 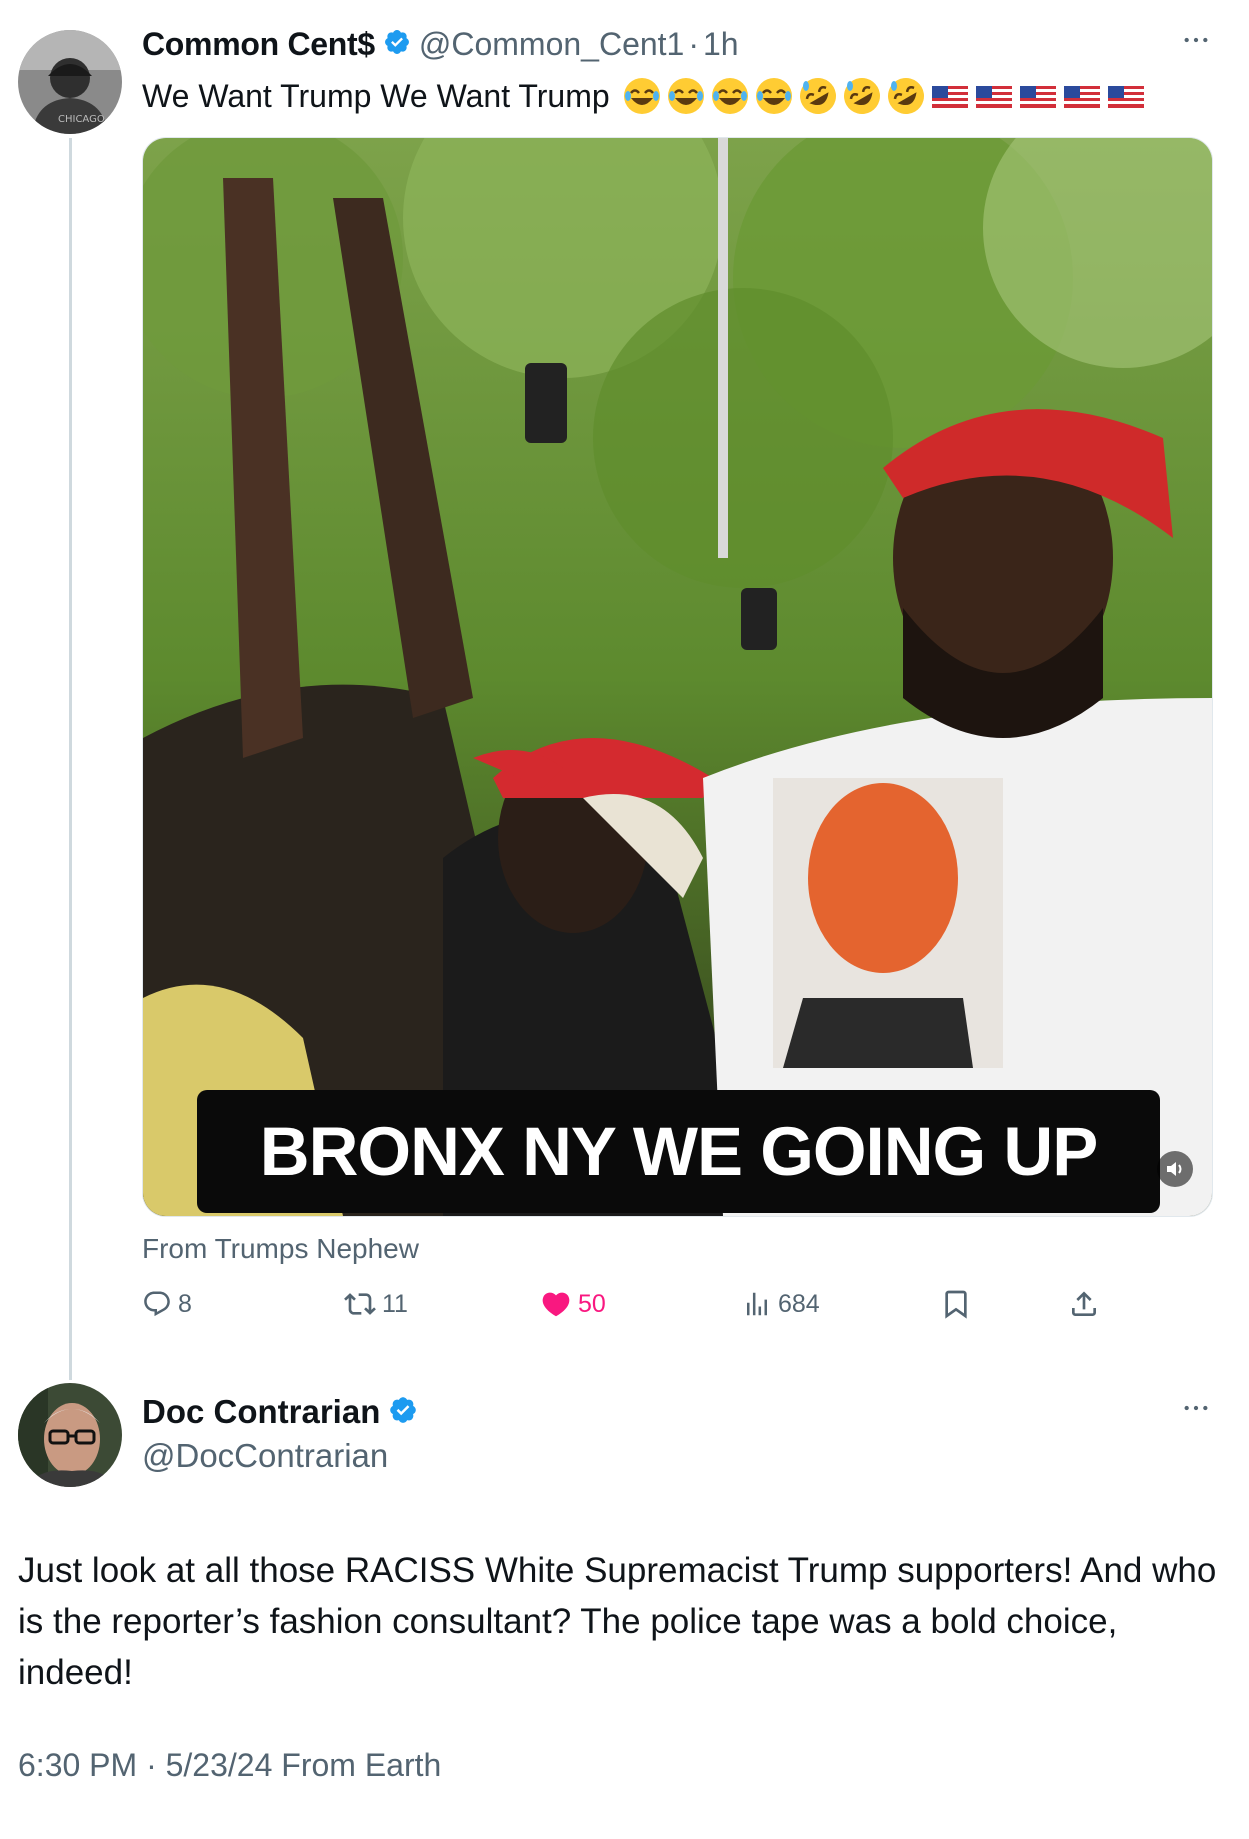 I want to click on heart-icon, so click(x=556, y=1304).